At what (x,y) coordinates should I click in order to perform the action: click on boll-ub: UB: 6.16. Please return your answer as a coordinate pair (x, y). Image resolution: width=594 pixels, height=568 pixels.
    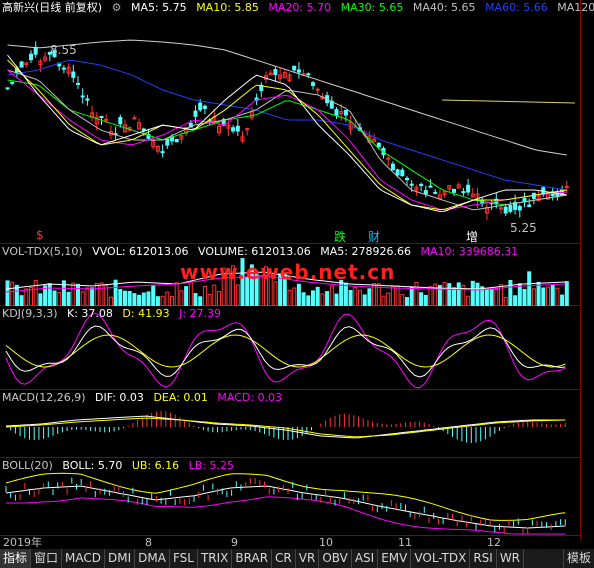
    Looking at the image, I should click on (155, 465).